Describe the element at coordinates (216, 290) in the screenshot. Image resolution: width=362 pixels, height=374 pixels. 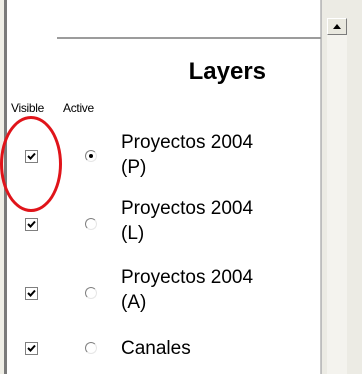
I see `layer-label: Proyectos 2004 (A)` at that location.